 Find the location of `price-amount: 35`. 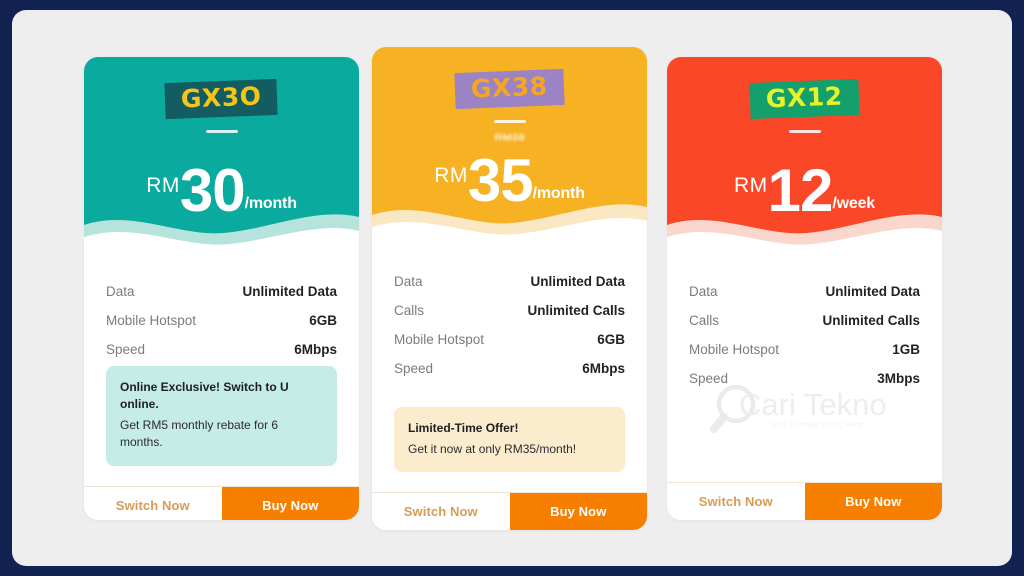

price-amount: 35 is located at coordinates (500, 180).